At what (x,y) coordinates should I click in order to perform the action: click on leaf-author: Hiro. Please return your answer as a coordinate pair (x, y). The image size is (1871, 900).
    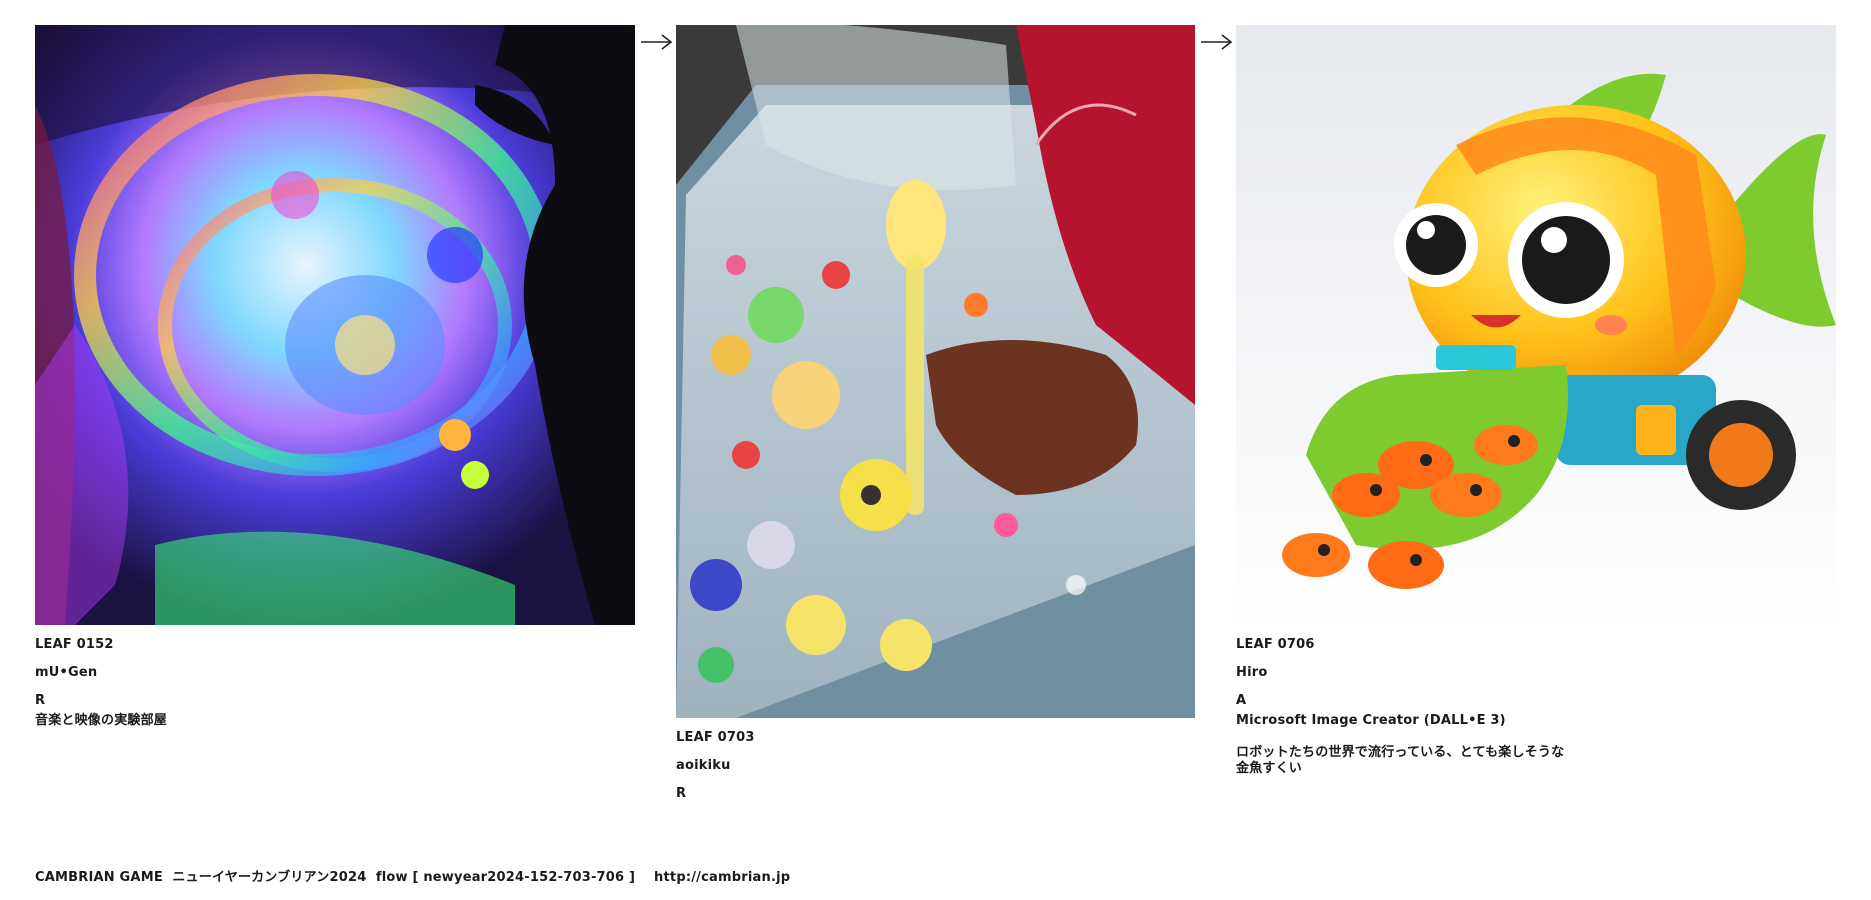
    Looking at the image, I should click on (1536, 673).